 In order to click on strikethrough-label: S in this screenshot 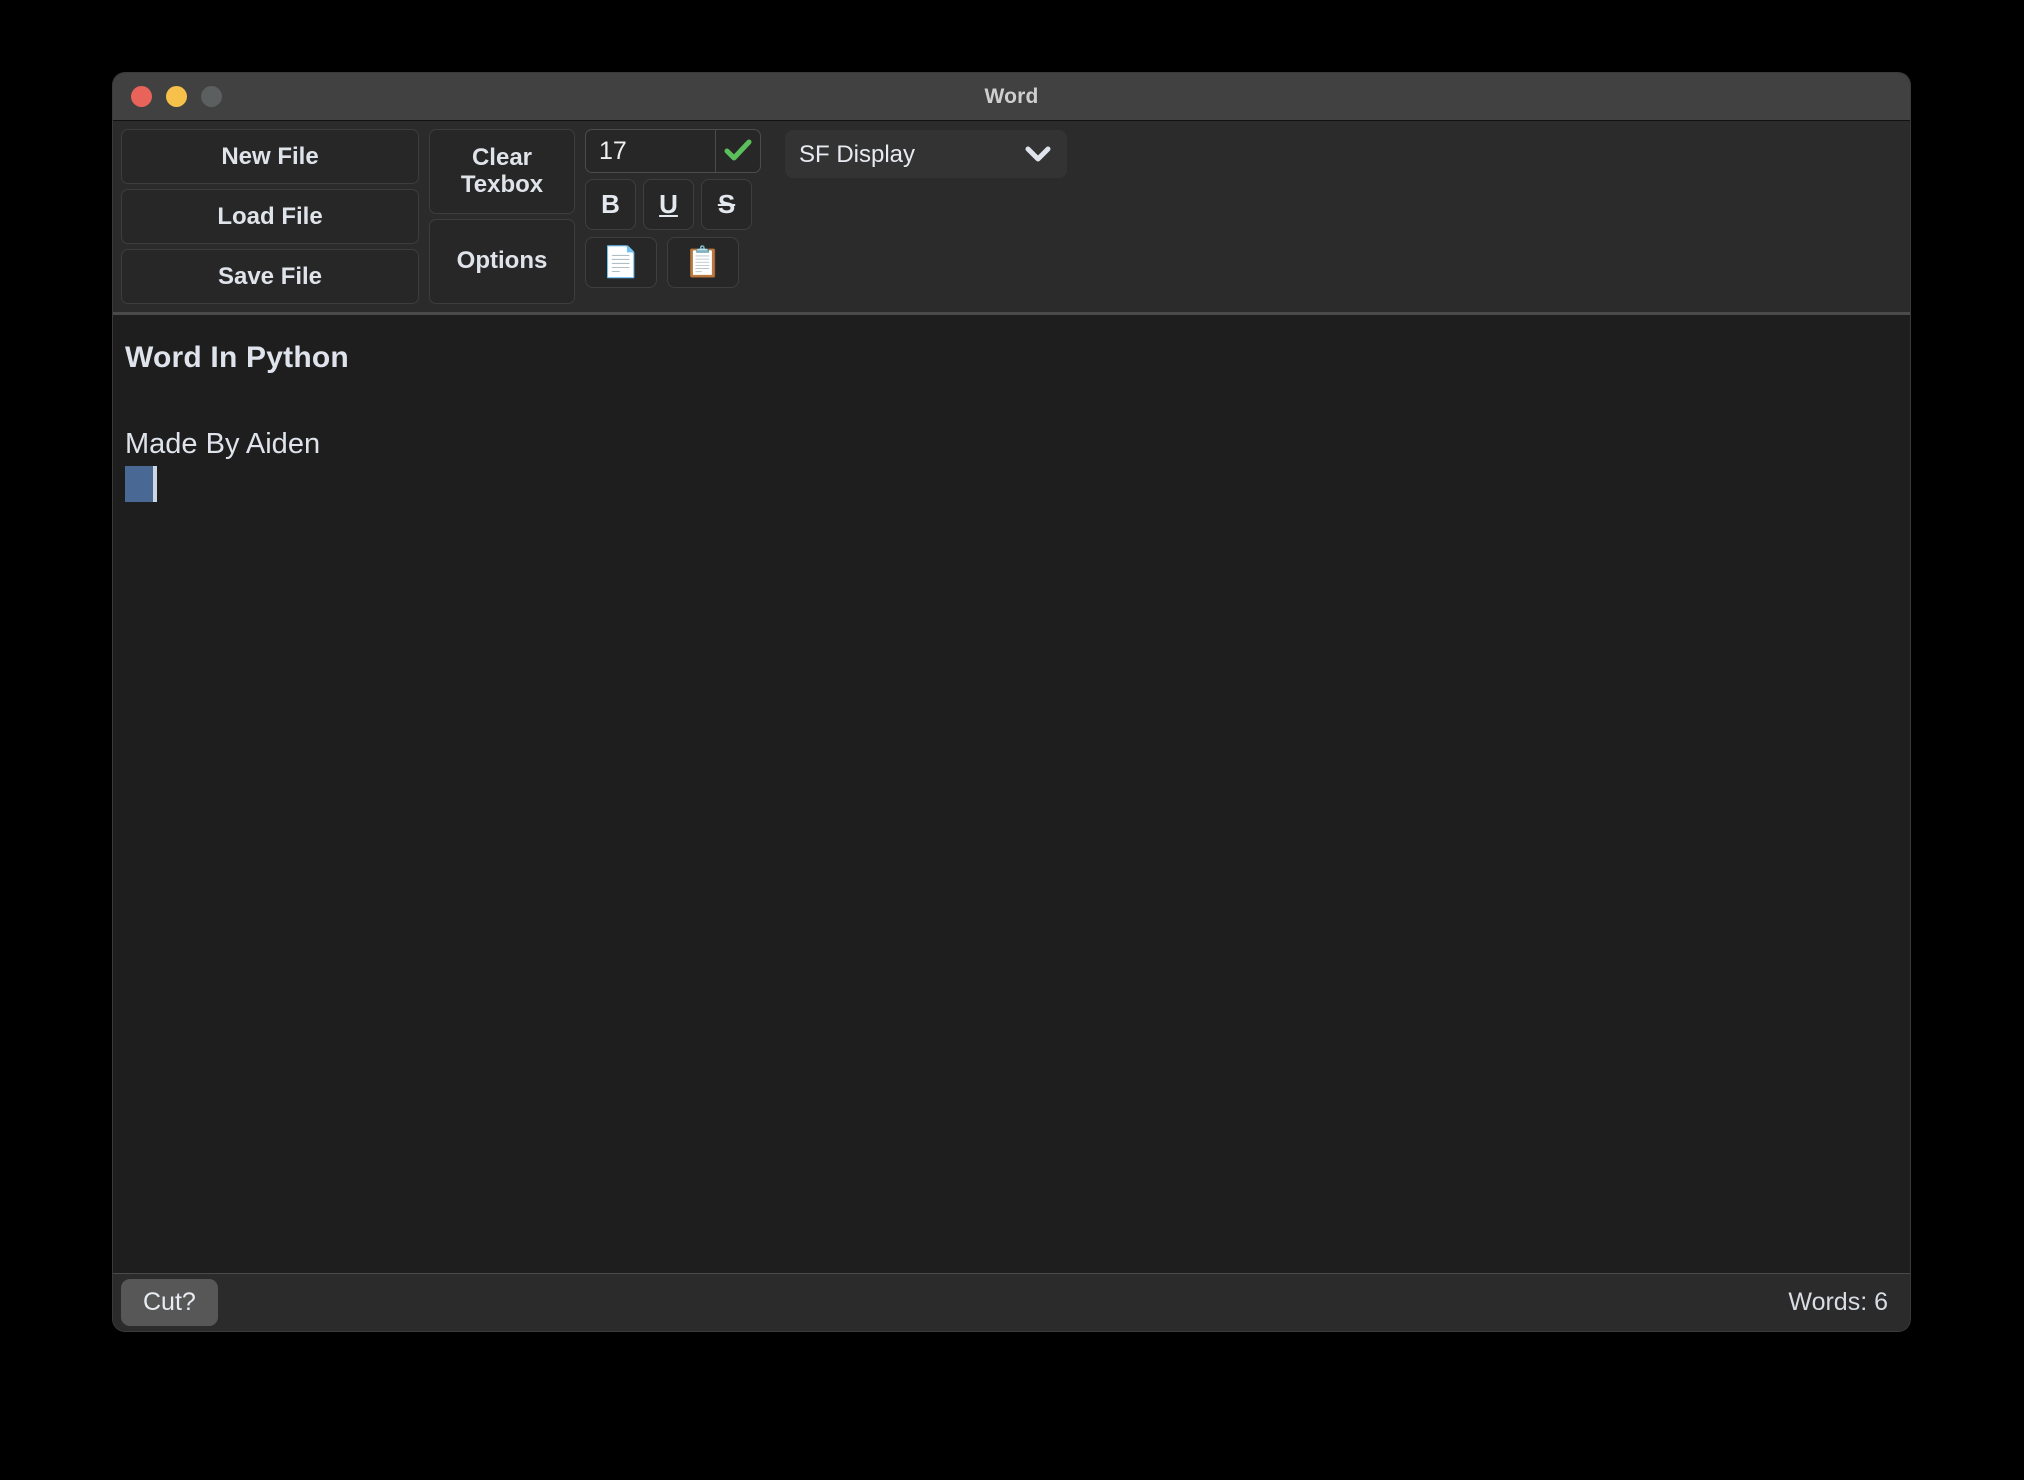, I will do `click(726, 204)`.